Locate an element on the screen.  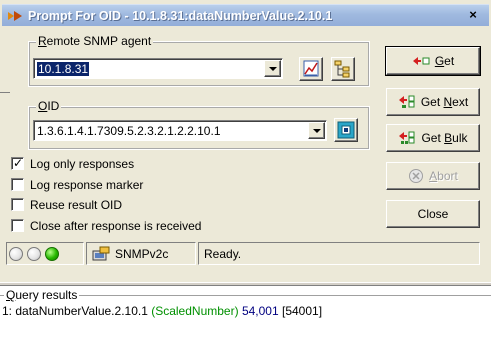
option-label: Log only responses is located at coordinates (82, 163).